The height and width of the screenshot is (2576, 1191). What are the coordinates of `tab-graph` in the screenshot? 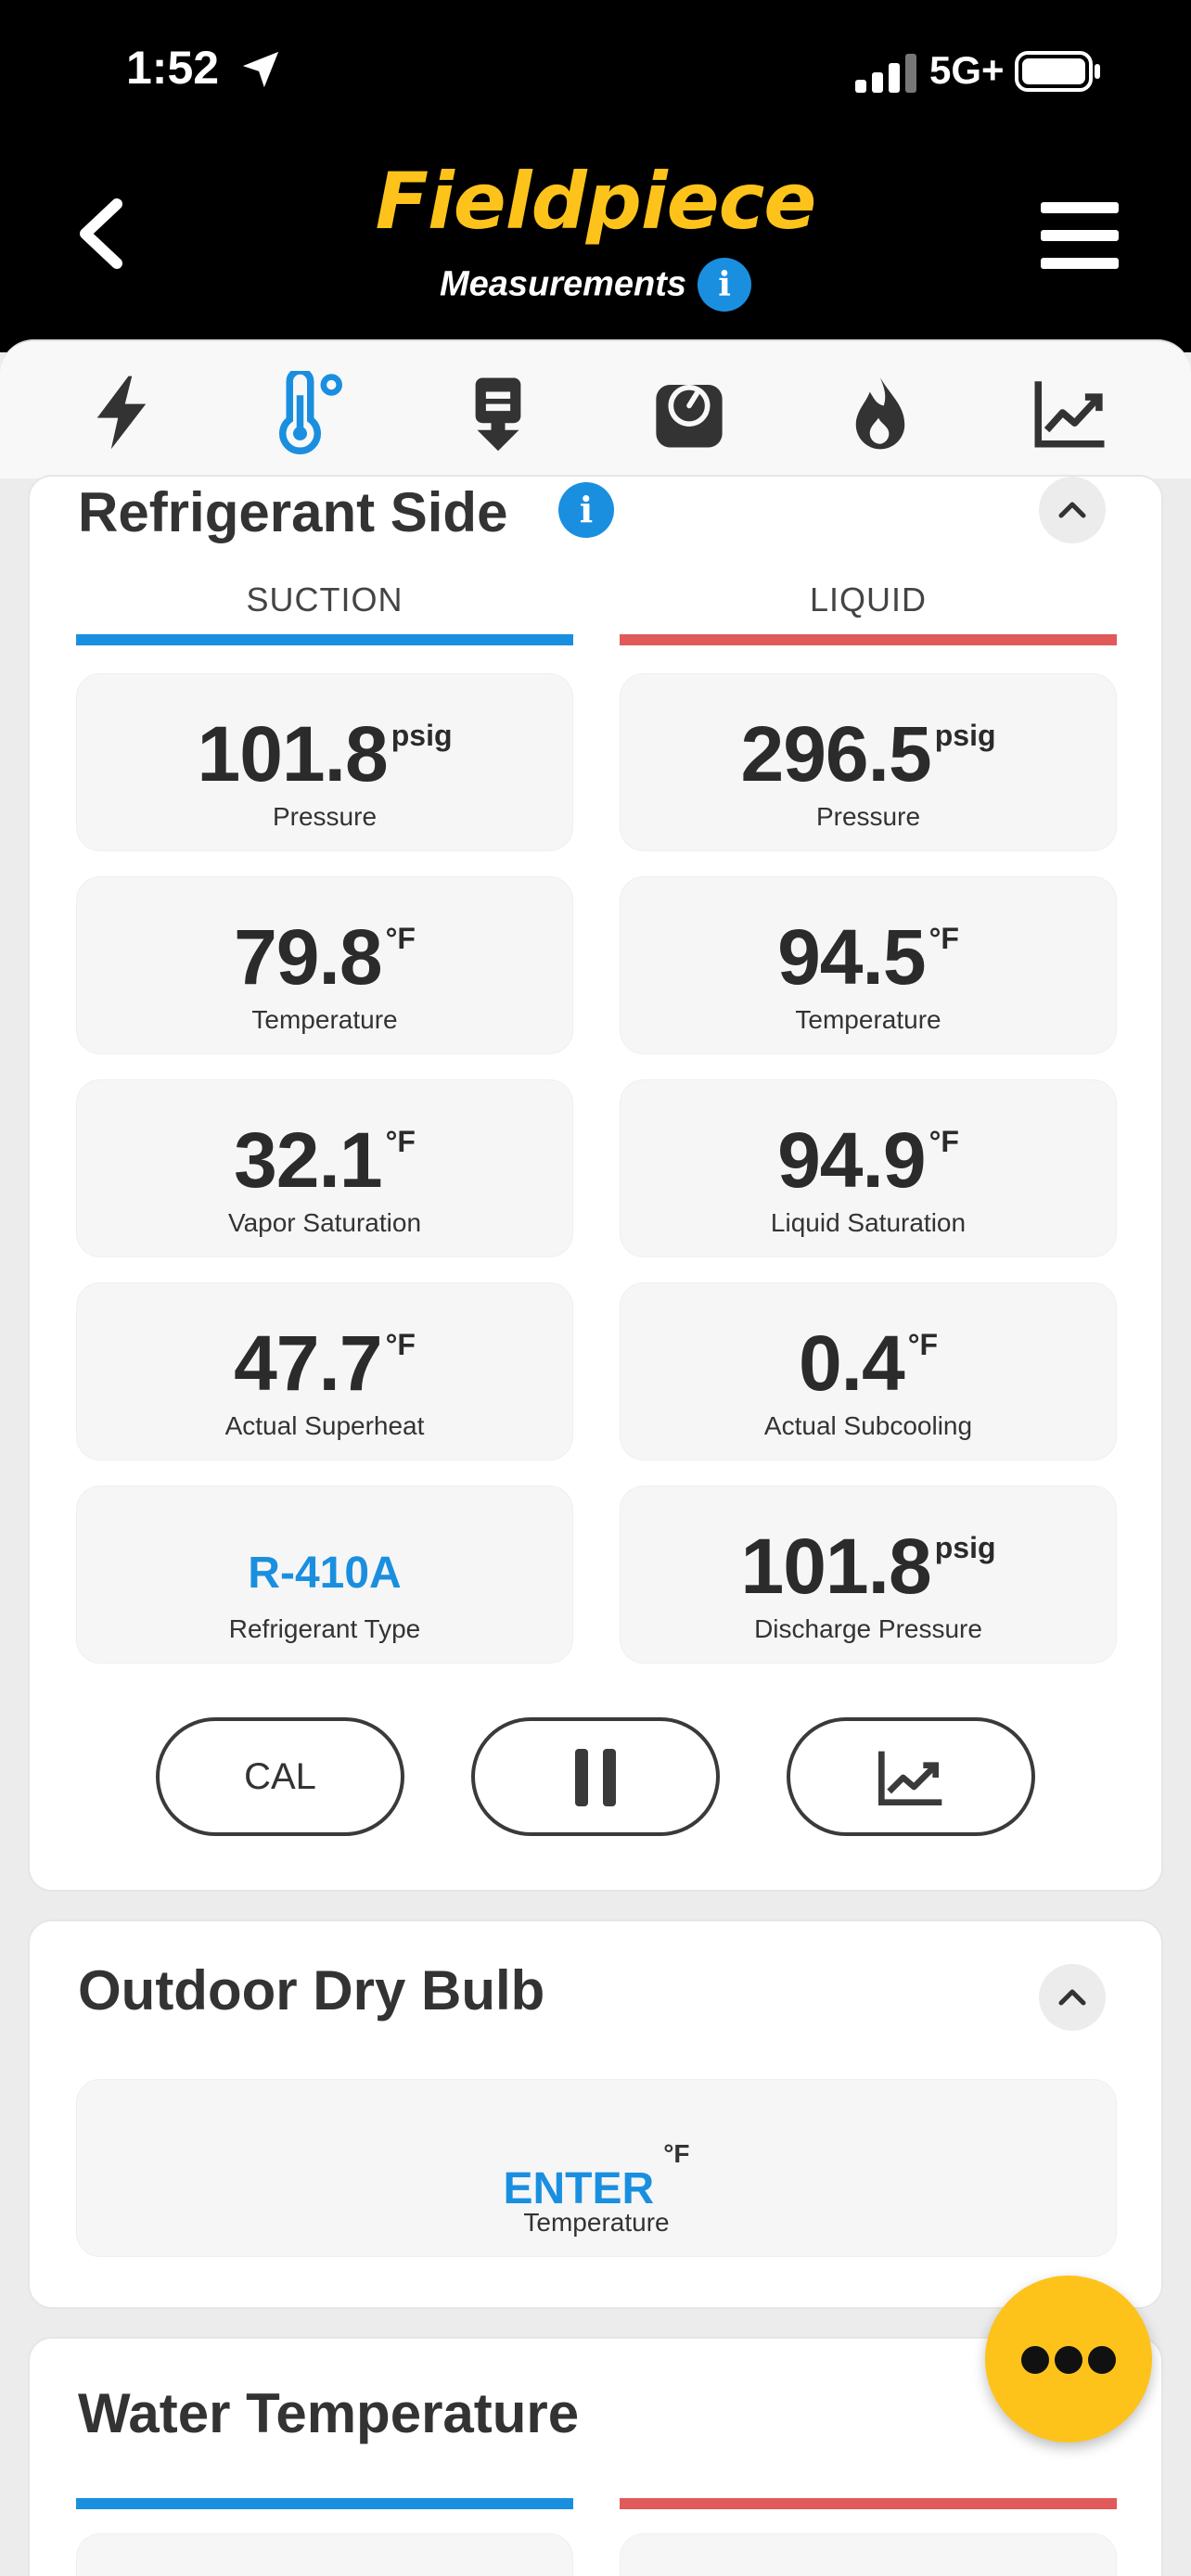 It's located at (1069, 413).